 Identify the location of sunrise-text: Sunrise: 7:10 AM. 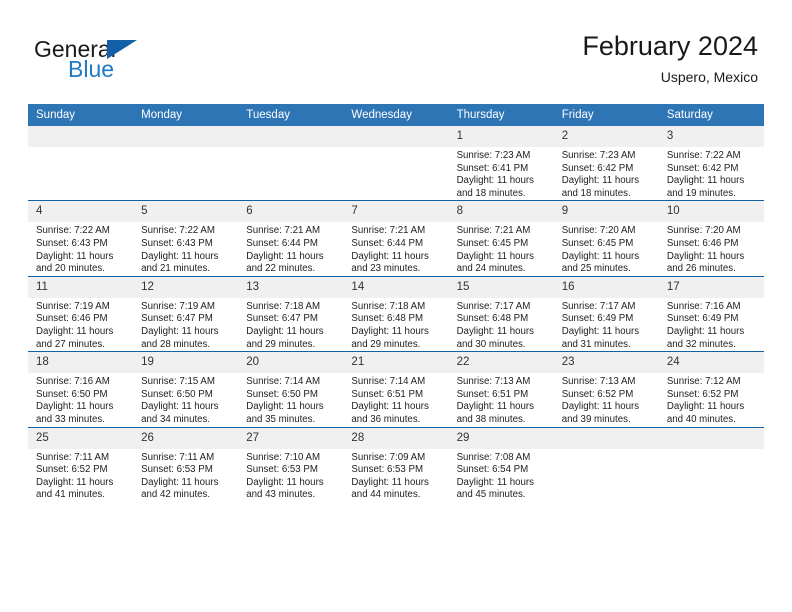
(283, 457).